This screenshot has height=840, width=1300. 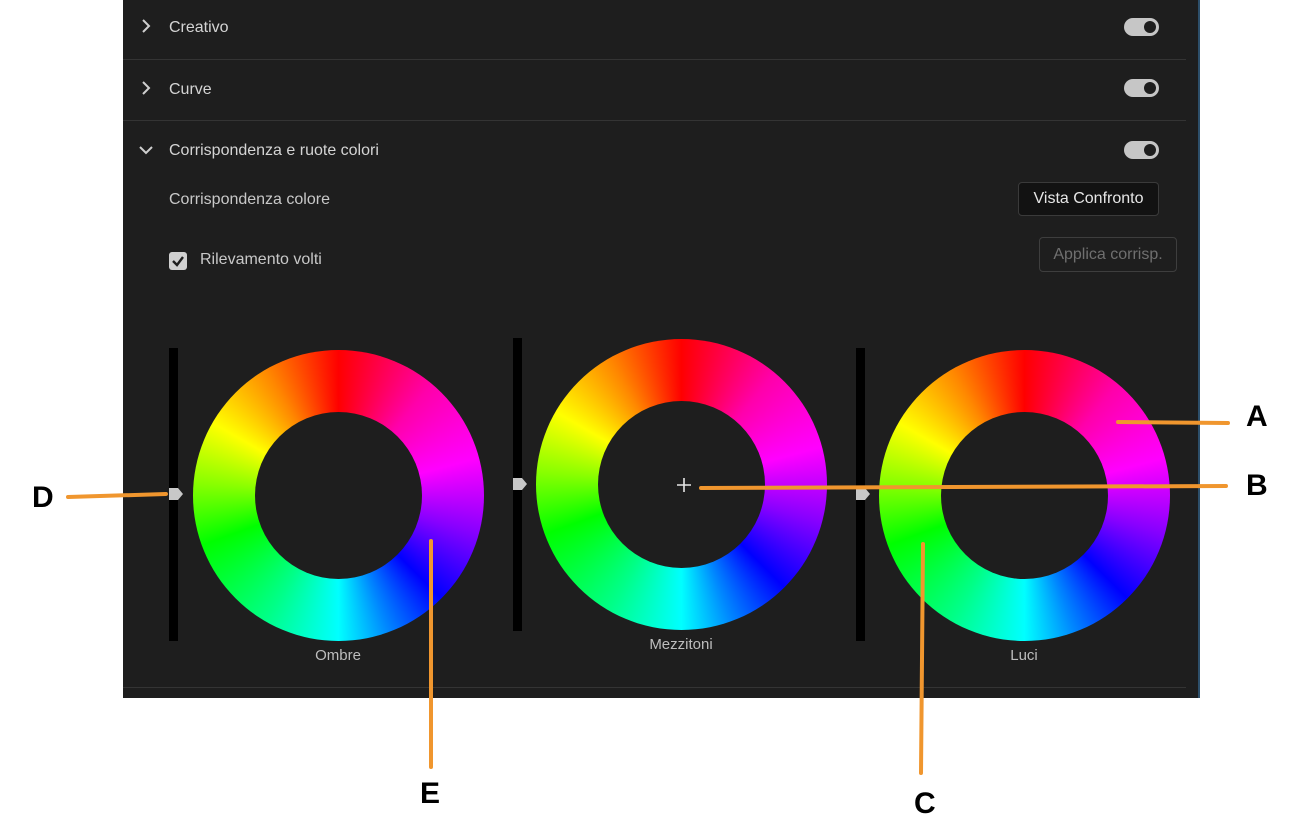 What do you see at coordinates (261, 259) in the screenshot?
I see `face-detection-label: Rilevamento volti` at bounding box center [261, 259].